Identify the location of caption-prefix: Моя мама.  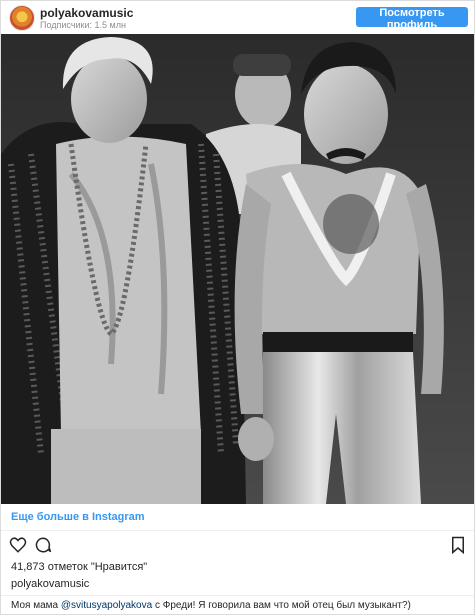
(36, 605).